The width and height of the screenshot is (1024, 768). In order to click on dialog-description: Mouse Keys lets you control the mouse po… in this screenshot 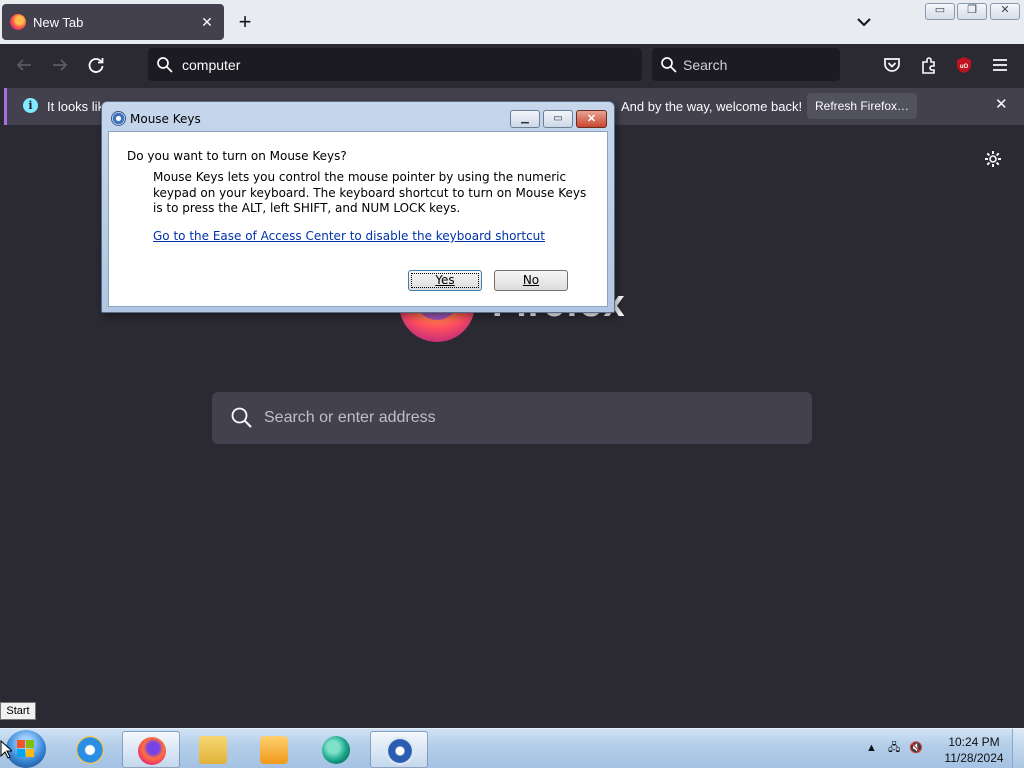, I will do `click(370, 192)`.